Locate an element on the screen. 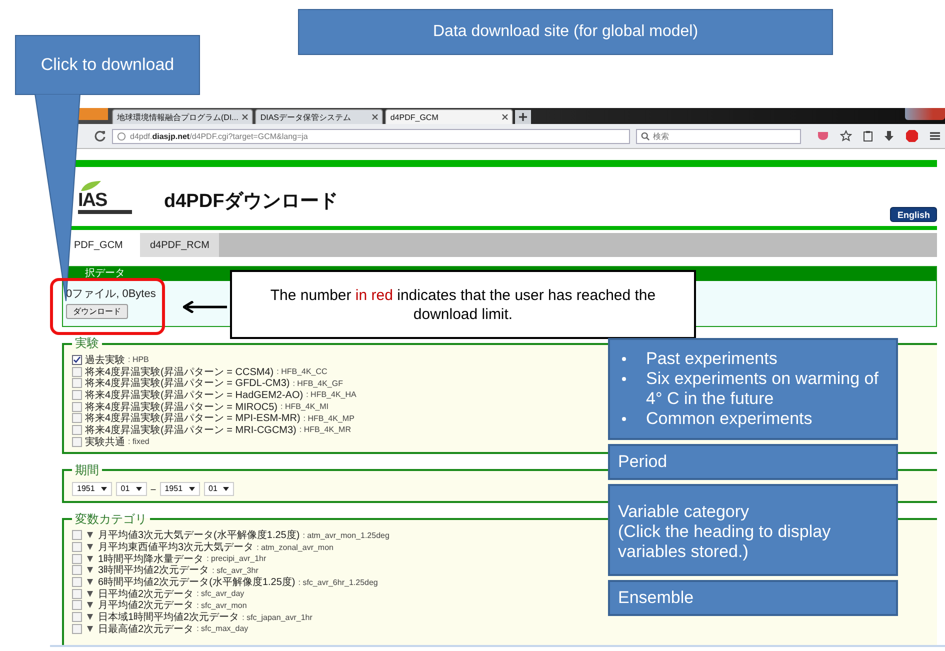  experiment-label: 将来4度昇温実験(昇温パターン = MRI-CGCM3) is located at coordinates (190, 430).